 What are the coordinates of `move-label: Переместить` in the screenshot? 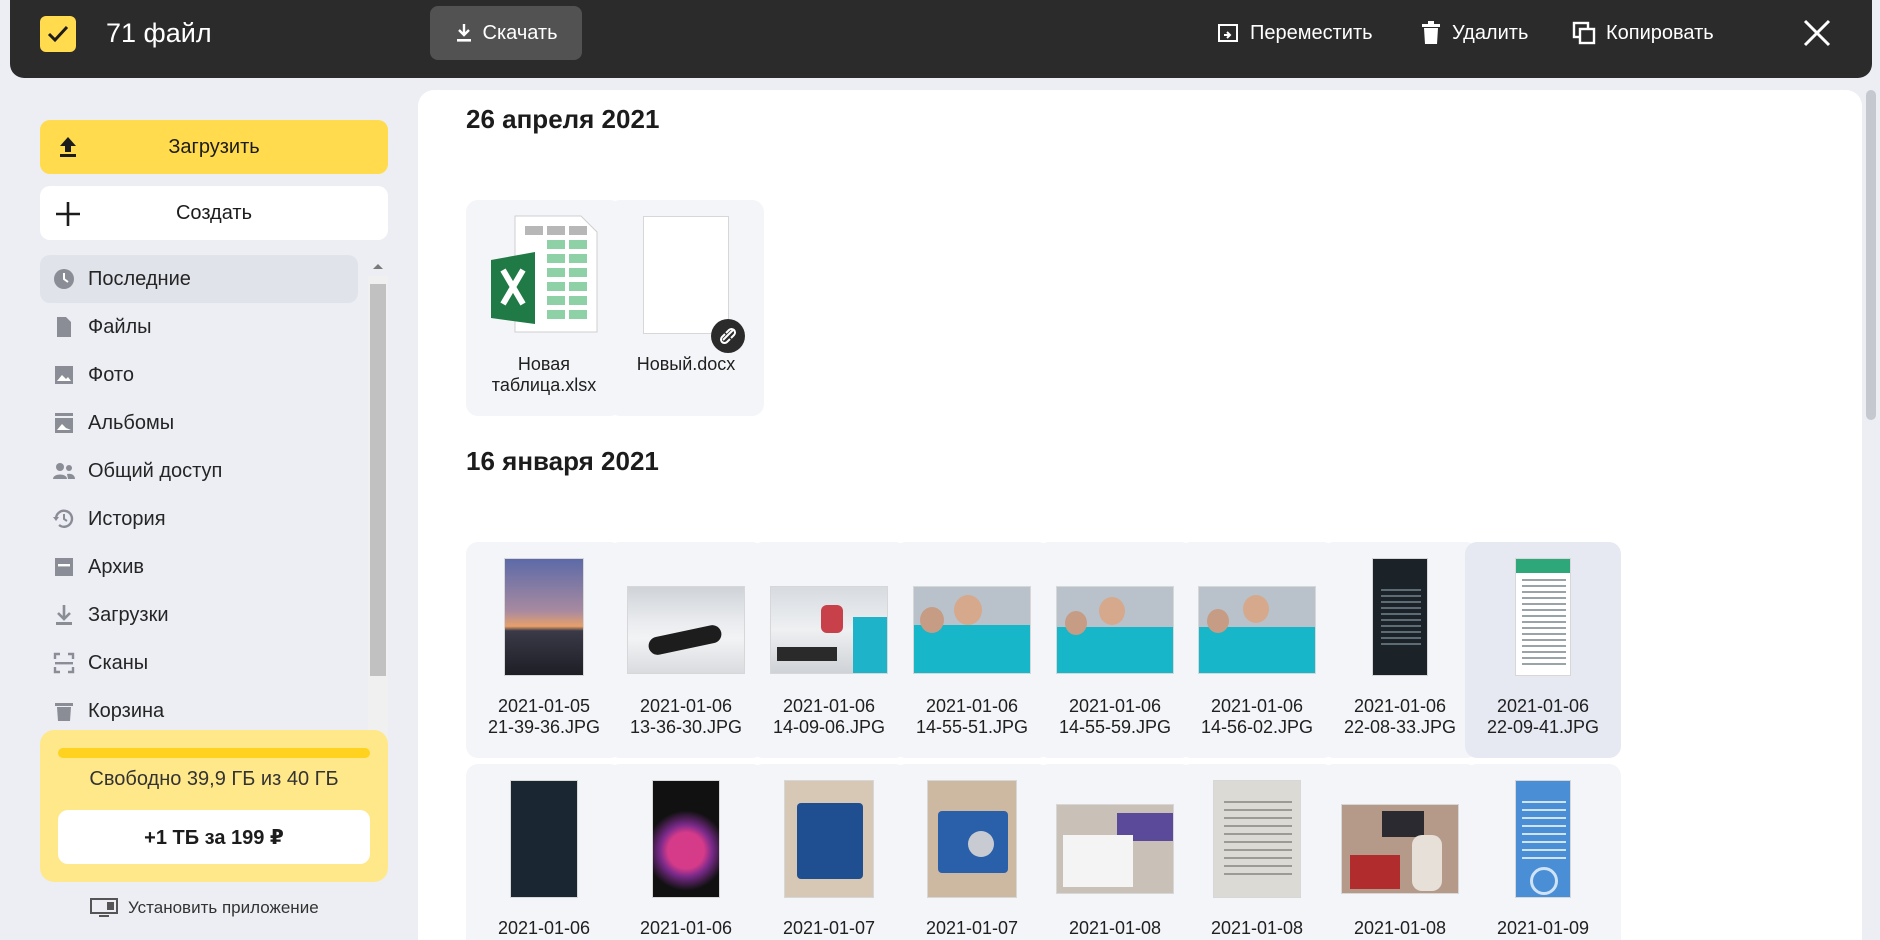 It's located at (1311, 32).